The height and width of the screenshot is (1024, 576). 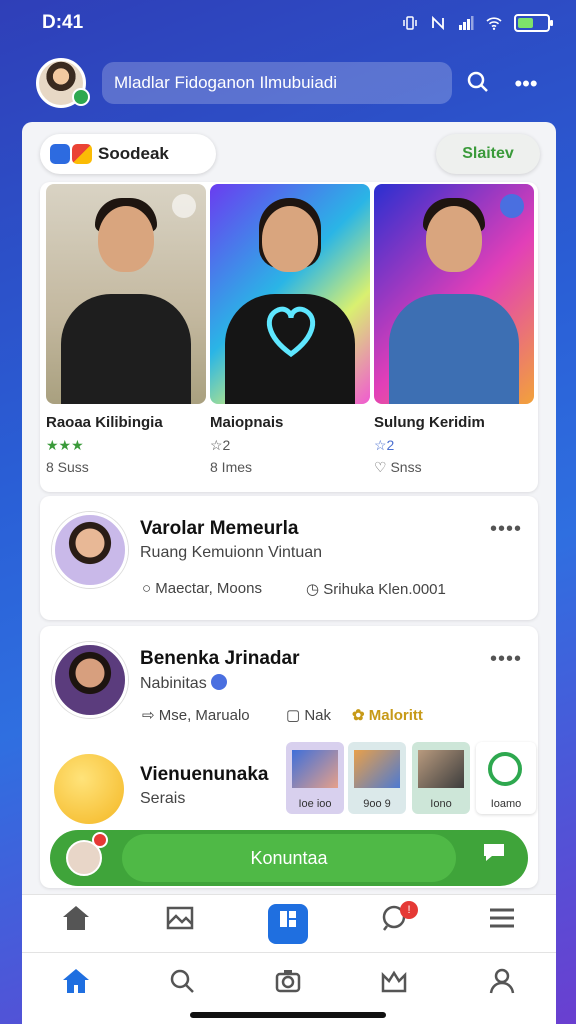 I want to click on battery-level, so click(x=525, y=23).